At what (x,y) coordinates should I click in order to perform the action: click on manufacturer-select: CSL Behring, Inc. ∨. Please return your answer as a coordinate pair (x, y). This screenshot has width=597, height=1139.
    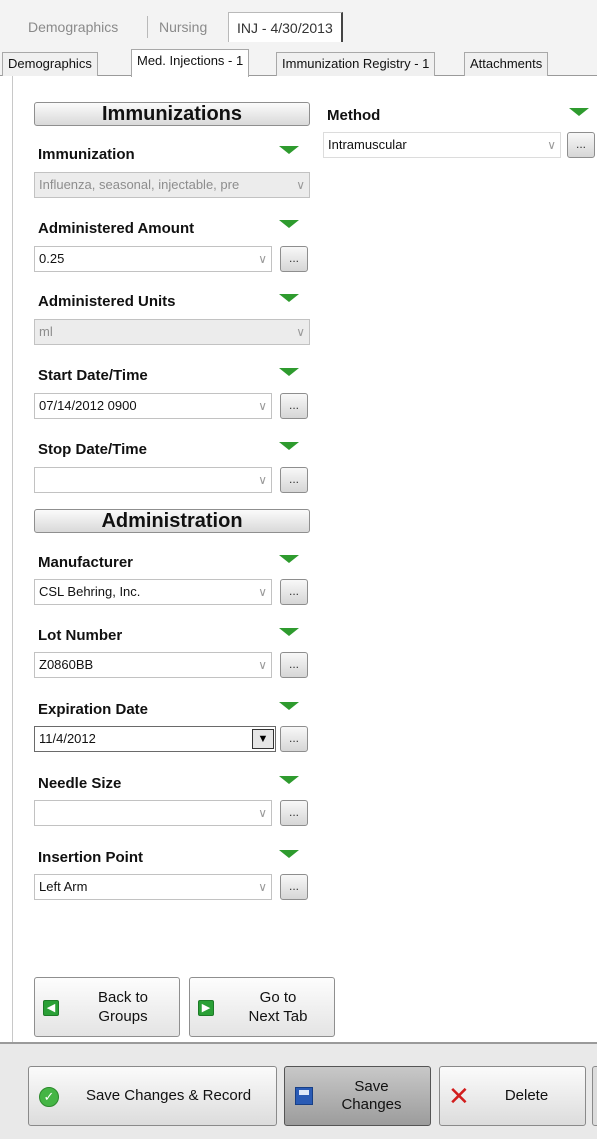
    Looking at the image, I should click on (153, 592).